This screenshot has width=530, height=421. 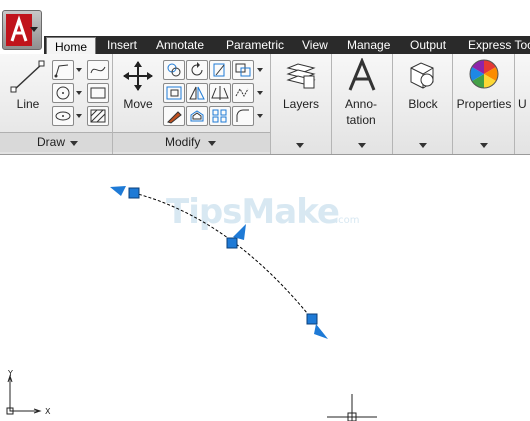 I want to click on fillet-icon, so click(x=220, y=93).